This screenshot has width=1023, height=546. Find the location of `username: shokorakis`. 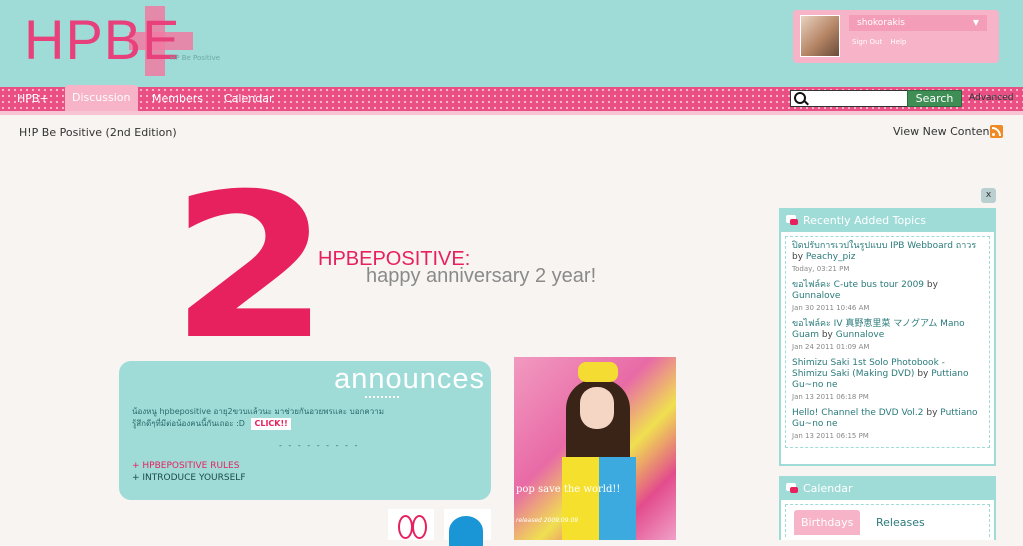

username: shokorakis is located at coordinates (881, 23).